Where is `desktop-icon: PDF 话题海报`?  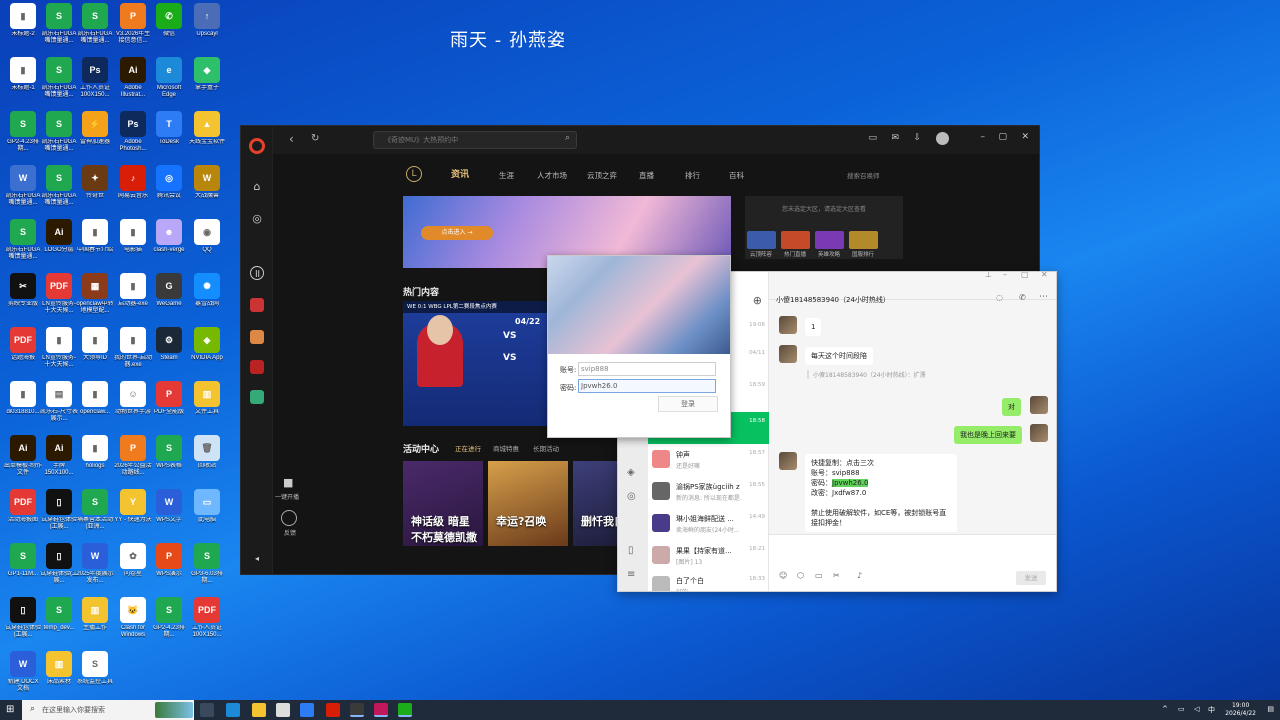
desktop-icon: PDF 话题海报 is located at coordinates (23, 348).